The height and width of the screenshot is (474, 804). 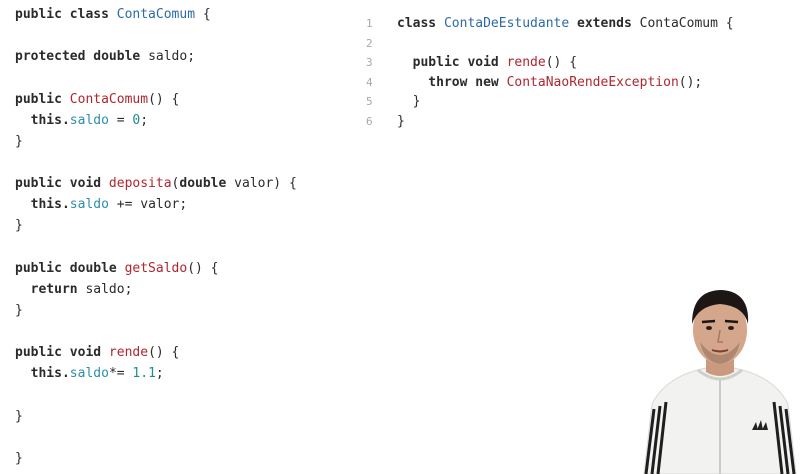 I want to click on code-token: public class, so click(x=66, y=14).